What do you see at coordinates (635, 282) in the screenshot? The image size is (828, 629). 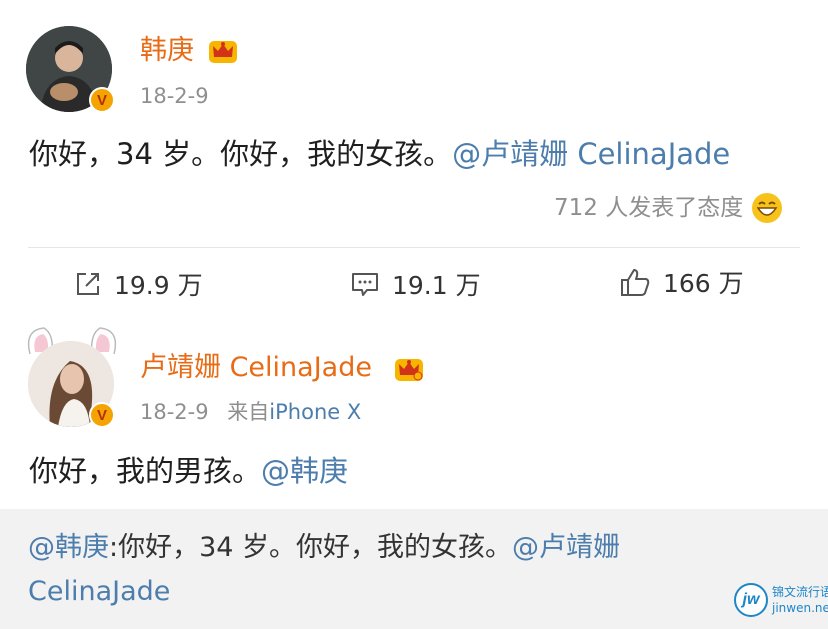 I see `thumbs-up-icon` at bounding box center [635, 282].